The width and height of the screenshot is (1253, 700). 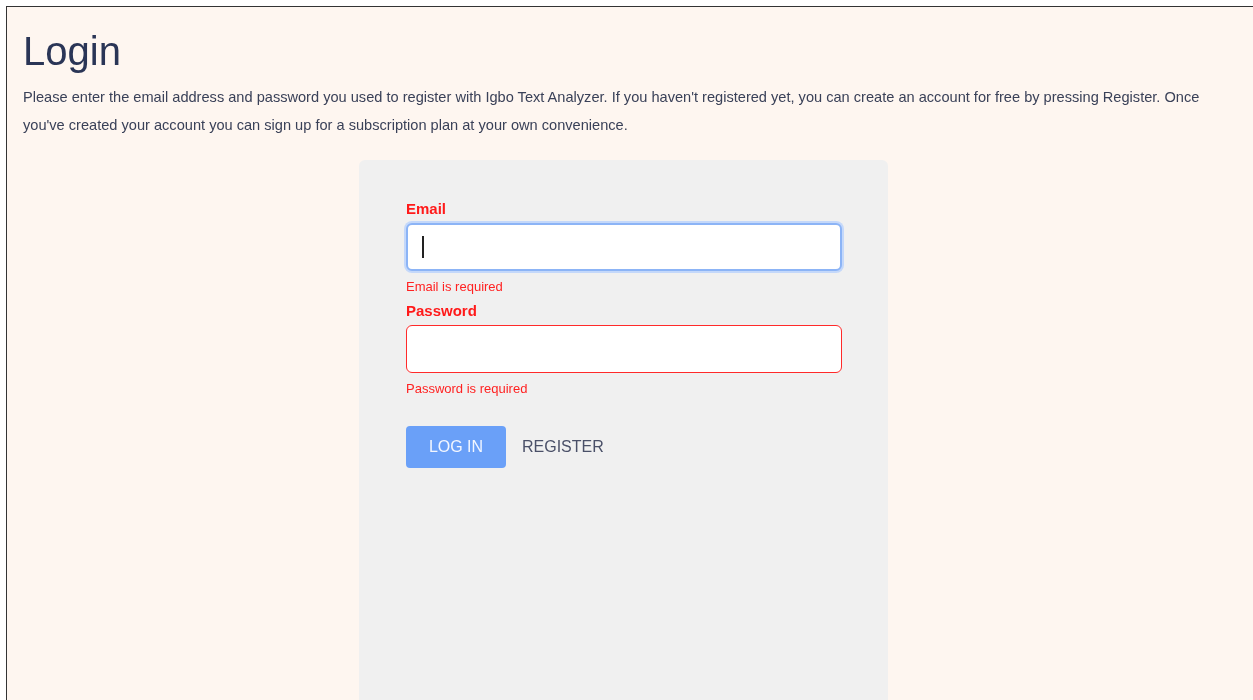 I want to click on page-title: Login, so click(x=72, y=51).